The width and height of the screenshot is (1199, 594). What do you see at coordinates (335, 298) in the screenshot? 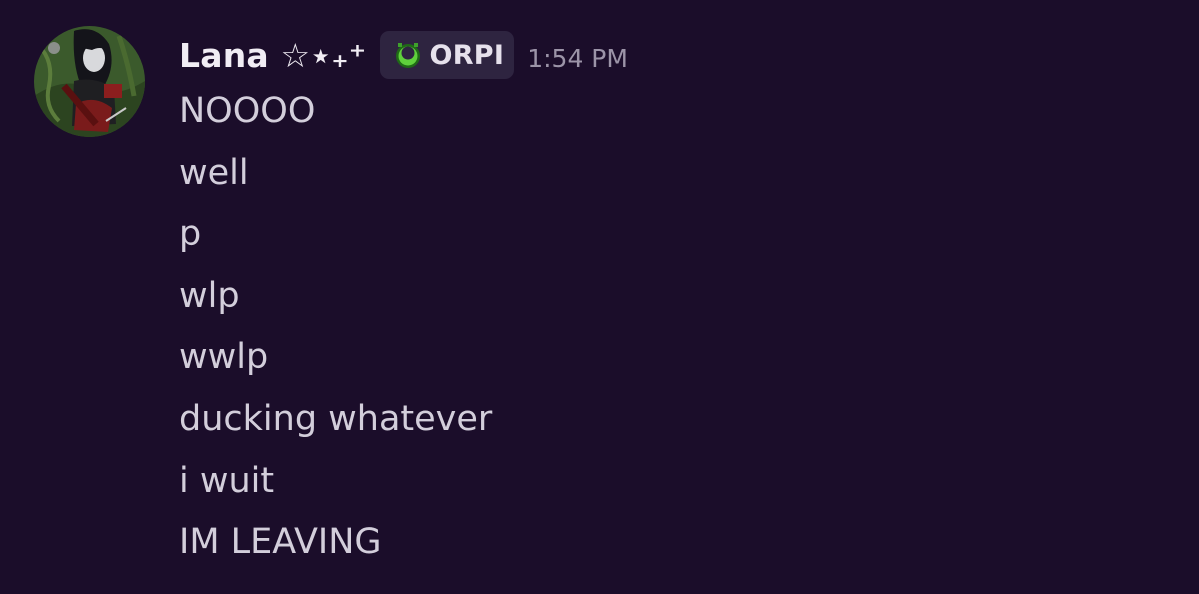
I see `message-line: wlp` at bounding box center [335, 298].